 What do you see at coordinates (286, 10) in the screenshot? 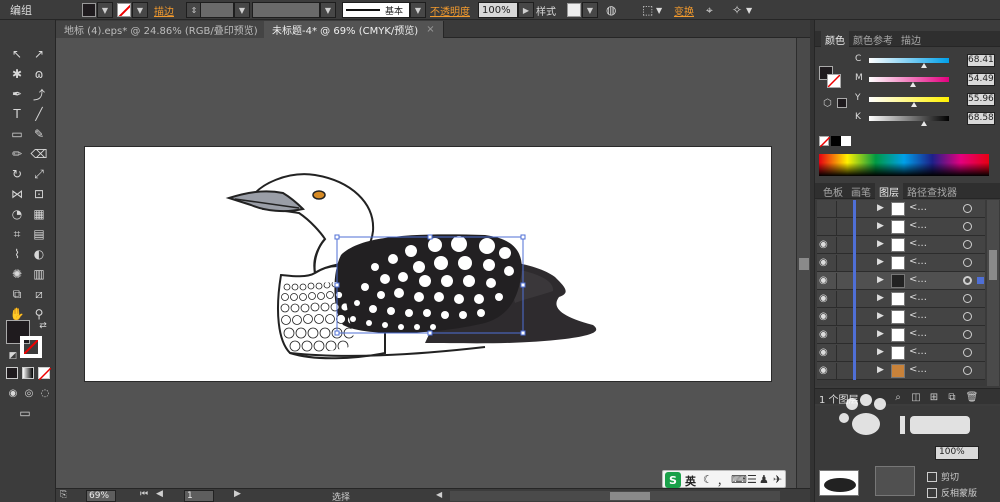
I see `variable-width-field` at bounding box center [286, 10].